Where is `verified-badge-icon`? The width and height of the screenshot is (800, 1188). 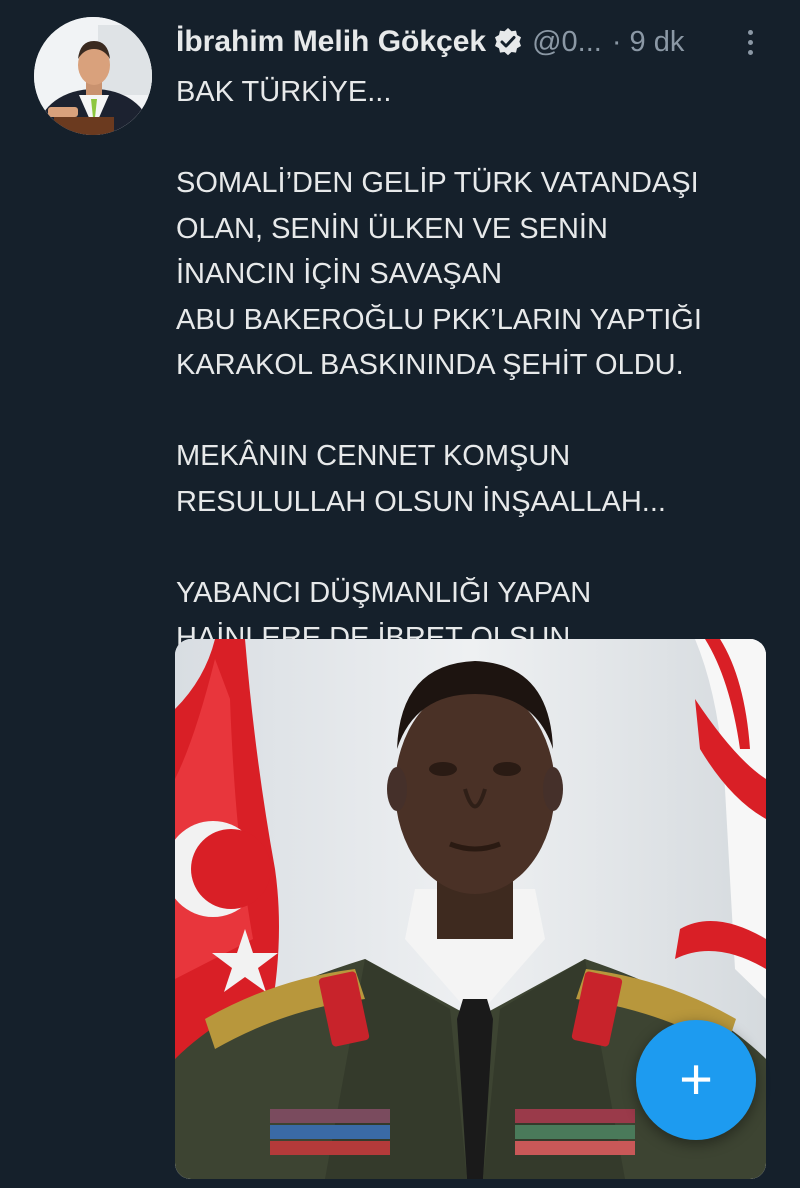 verified-badge-icon is located at coordinates (508, 42).